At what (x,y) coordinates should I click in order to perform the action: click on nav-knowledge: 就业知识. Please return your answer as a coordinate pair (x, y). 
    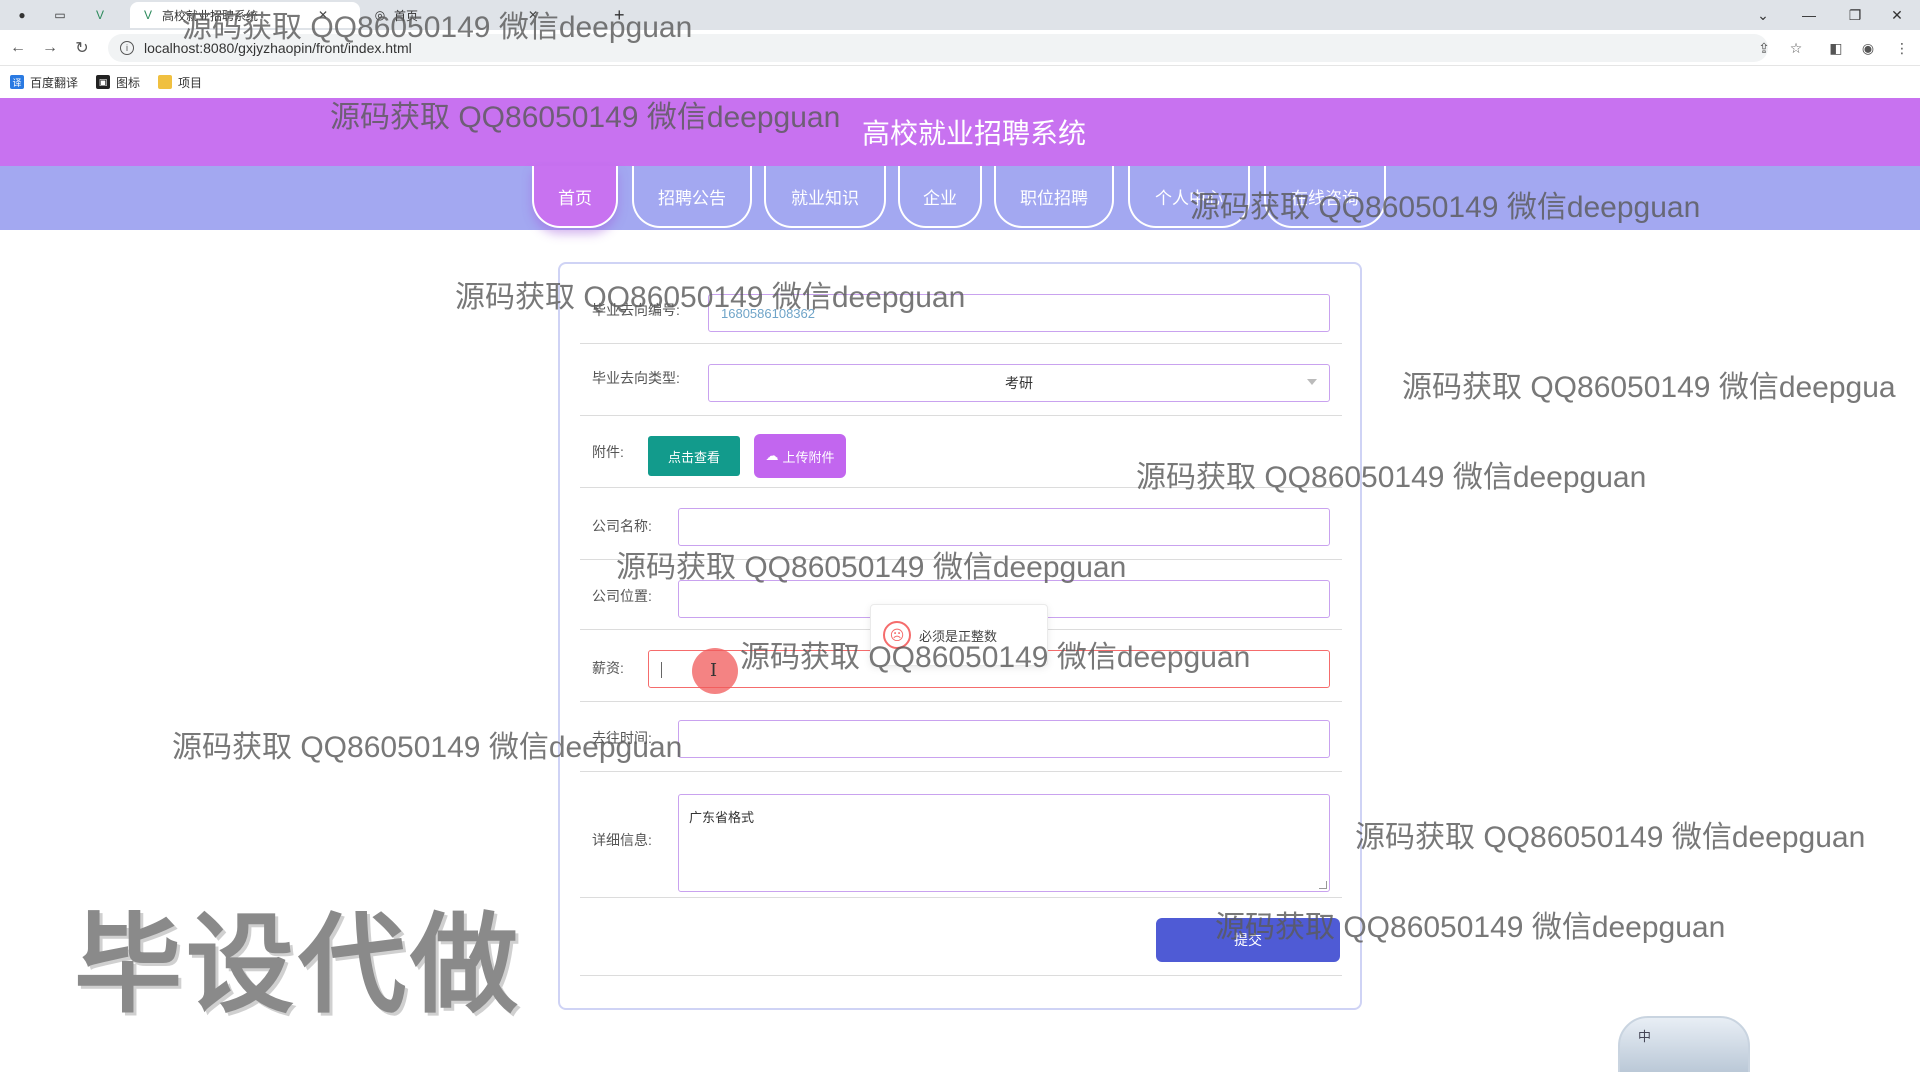
    Looking at the image, I should click on (825, 197).